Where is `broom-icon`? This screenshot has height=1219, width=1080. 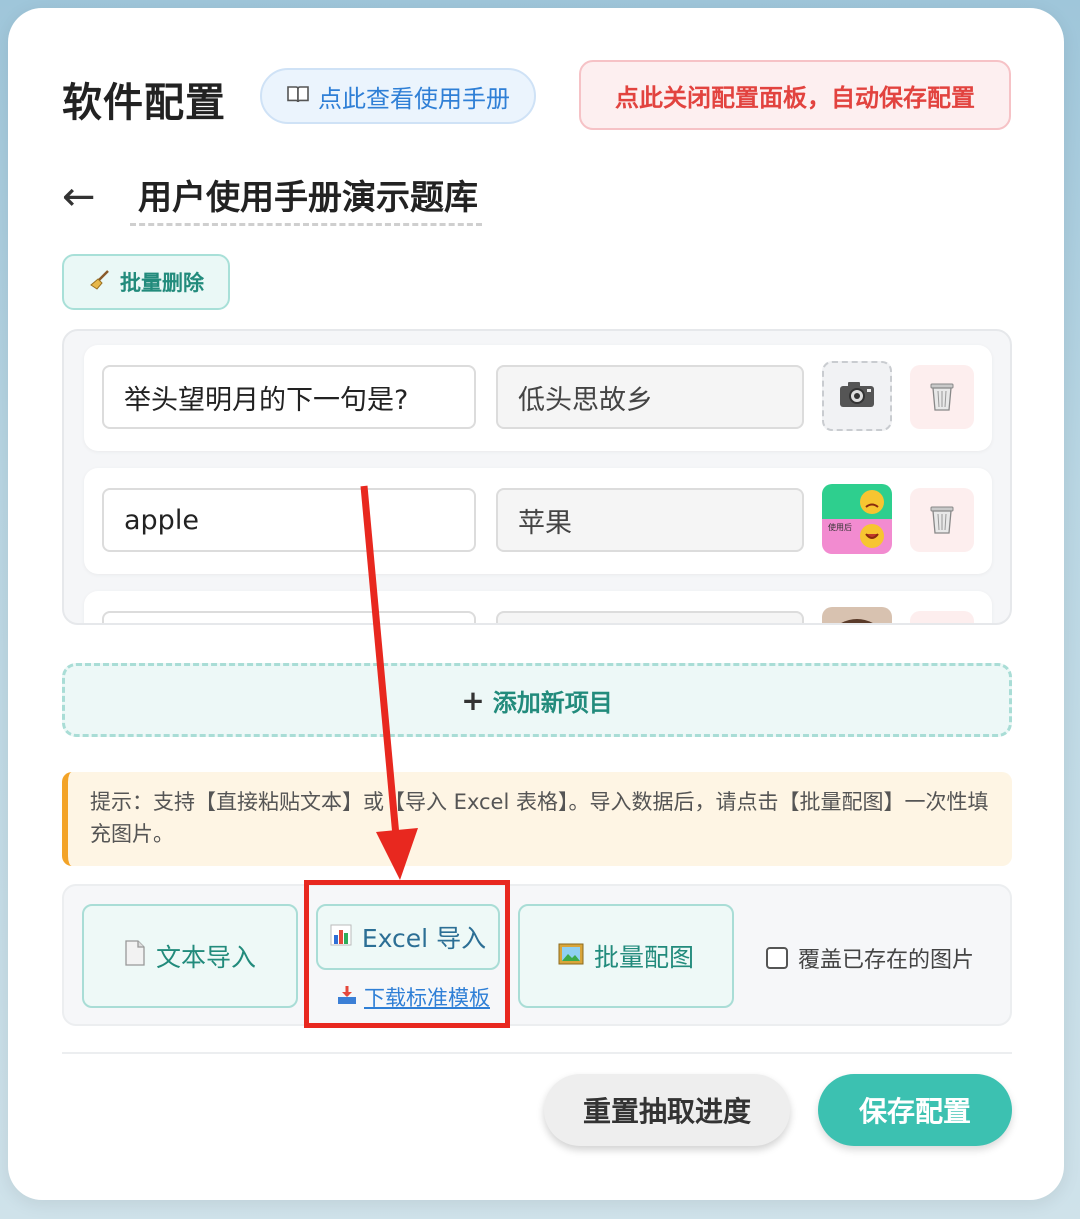
broom-icon is located at coordinates (100, 282).